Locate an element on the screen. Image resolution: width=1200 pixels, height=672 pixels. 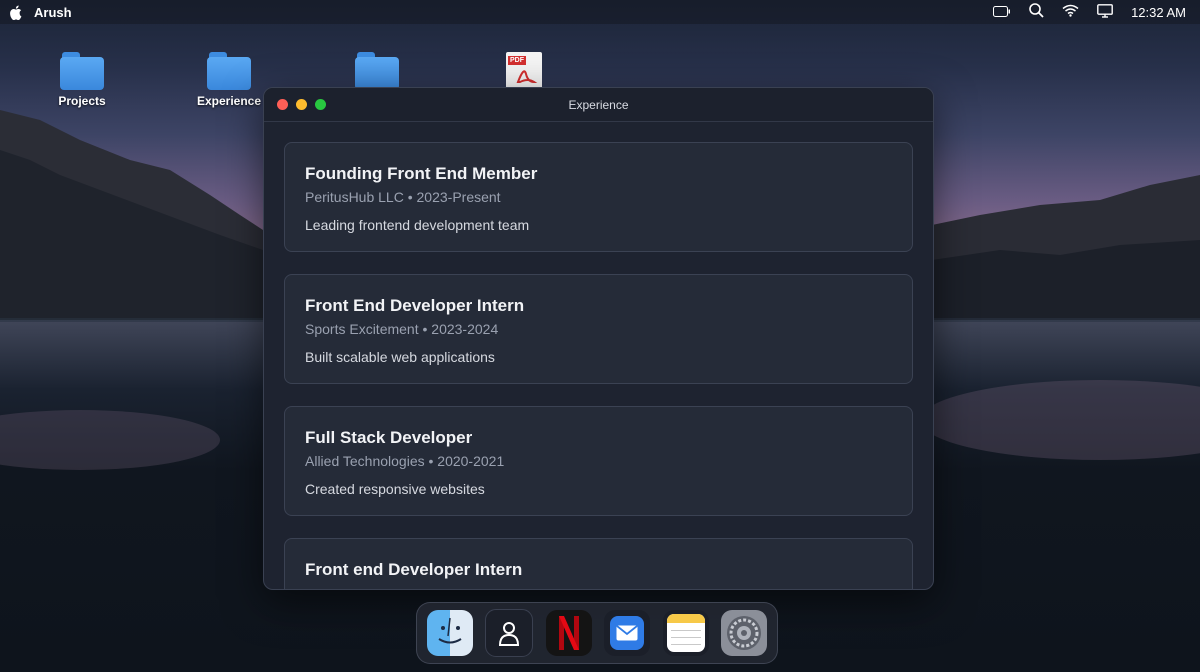
active-app-name: Arush is located at coordinates (53, 12).